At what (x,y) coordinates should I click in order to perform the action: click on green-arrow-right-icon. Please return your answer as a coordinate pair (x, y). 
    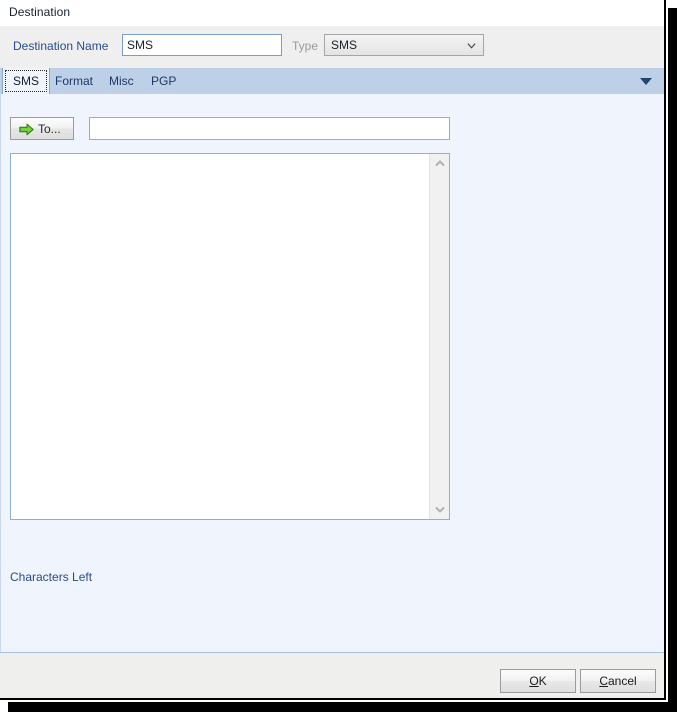
    Looking at the image, I should click on (26, 129).